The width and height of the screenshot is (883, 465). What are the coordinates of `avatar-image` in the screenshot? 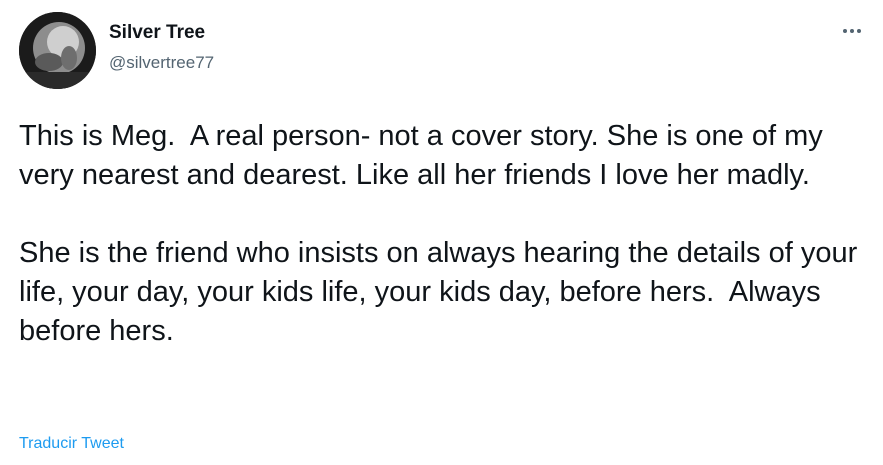 It's located at (57, 50).